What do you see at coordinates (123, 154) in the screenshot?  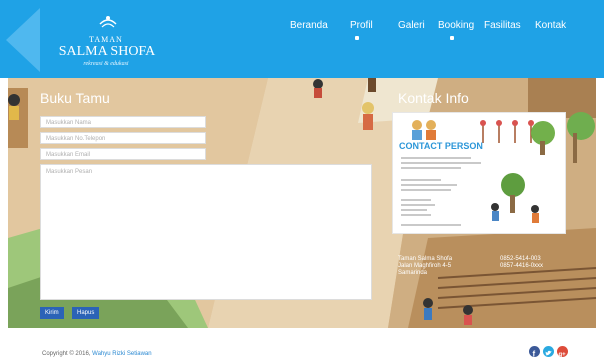 I see `email-input: Masukkan Email` at bounding box center [123, 154].